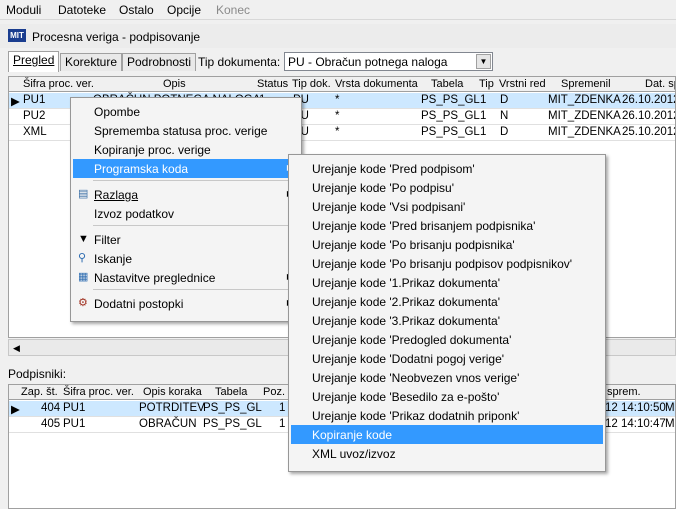 This screenshot has width=676, height=509. What do you see at coordinates (447, 187) in the screenshot?
I see `submenu-item-po-podpisu: Urejanje kode 'Po podpisu'` at bounding box center [447, 187].